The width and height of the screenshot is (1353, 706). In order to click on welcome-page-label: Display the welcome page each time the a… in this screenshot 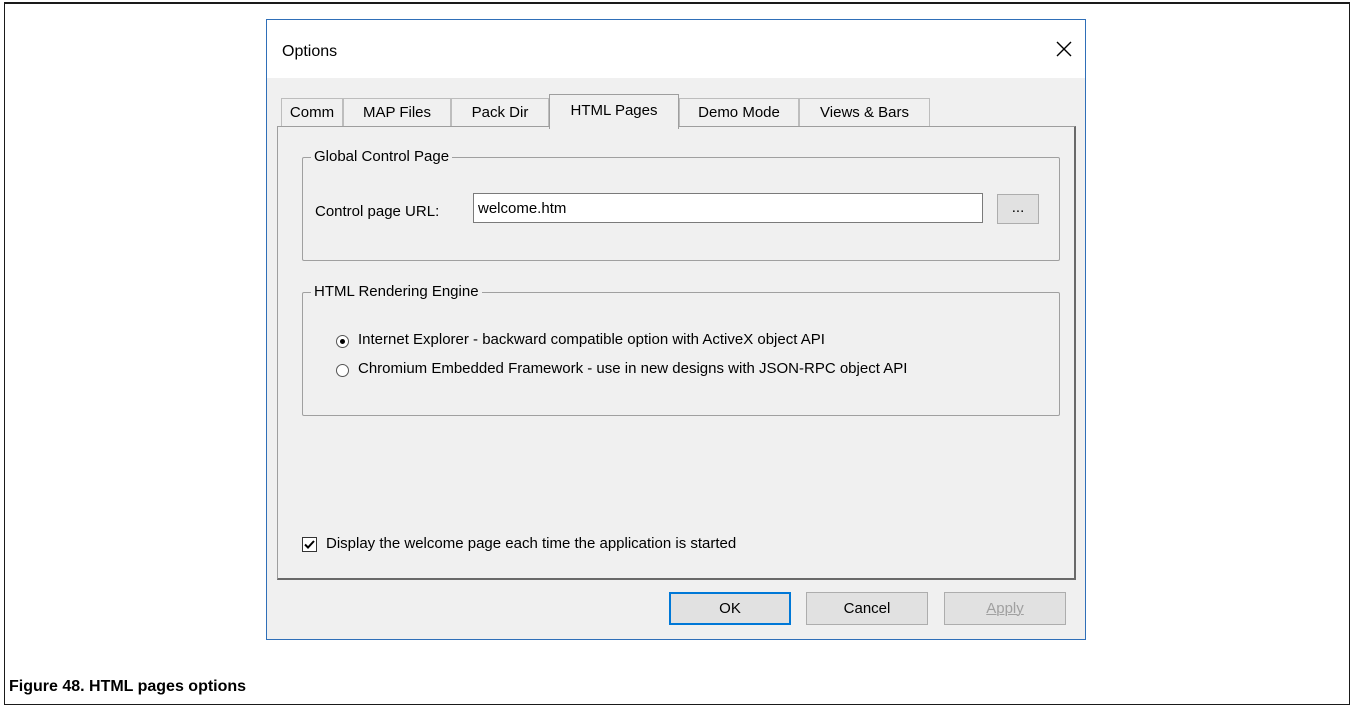, I will do `click(531, 543)`.